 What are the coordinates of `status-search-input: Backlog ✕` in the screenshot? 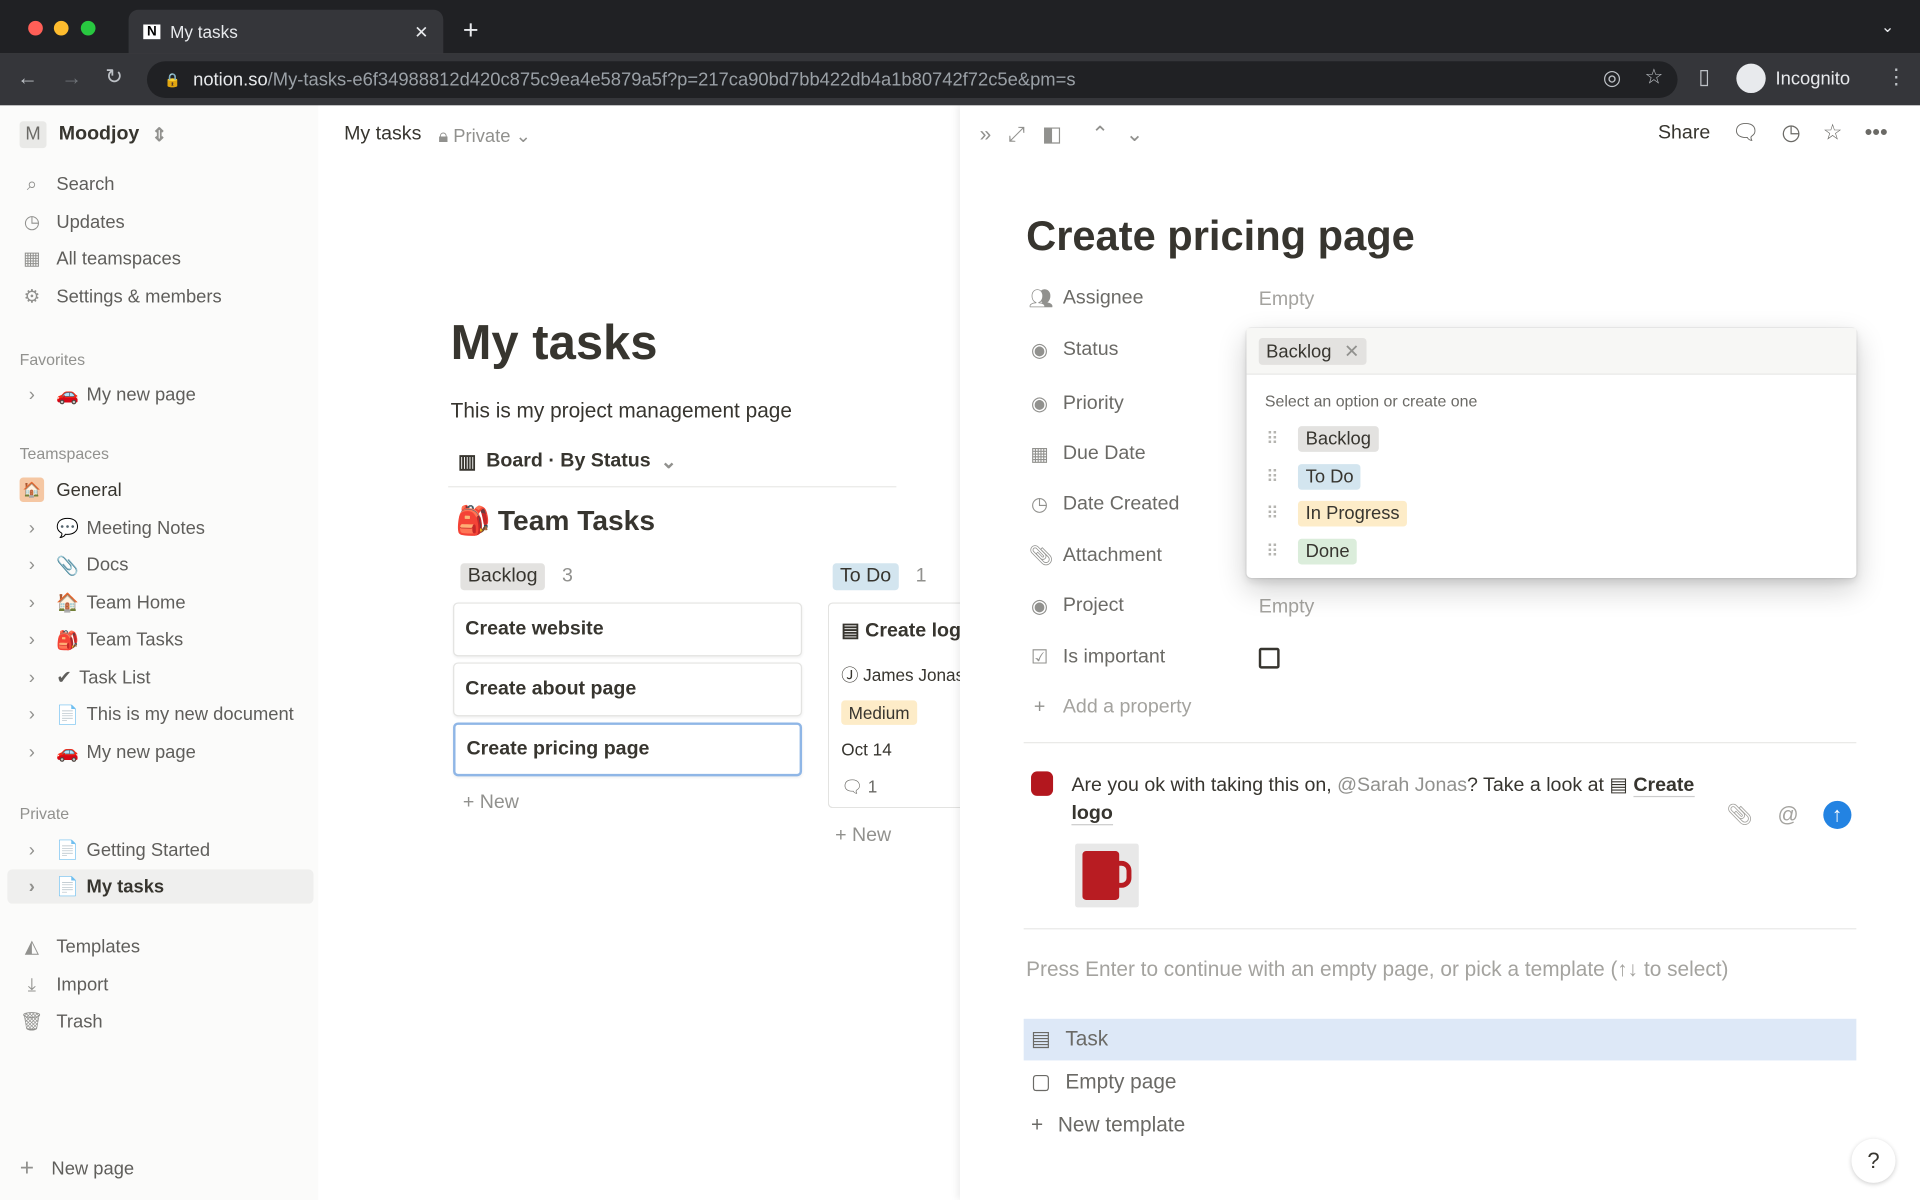 It's located at (1551, 351).